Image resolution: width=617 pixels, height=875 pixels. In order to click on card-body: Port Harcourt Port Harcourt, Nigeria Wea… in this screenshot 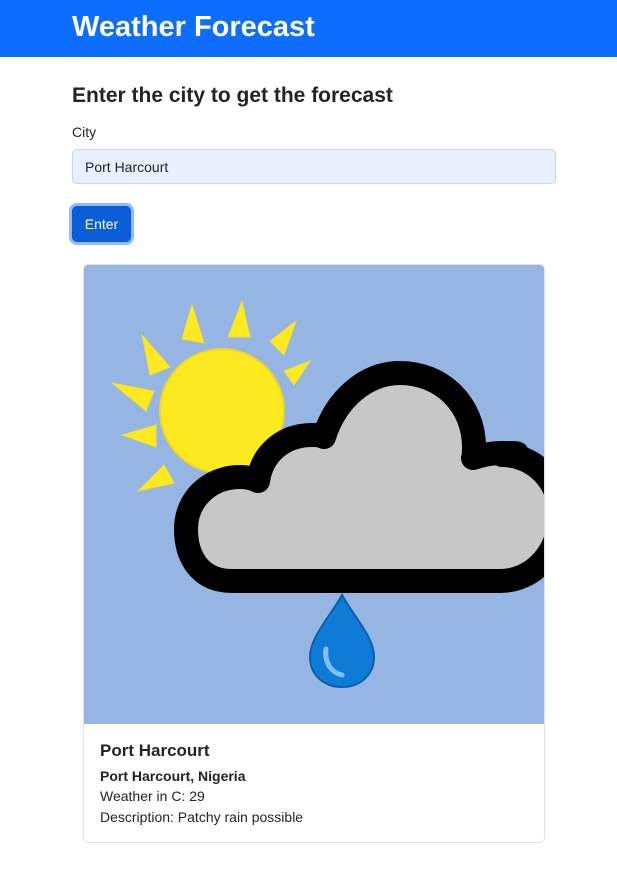, I will do `click(314, 783)`.